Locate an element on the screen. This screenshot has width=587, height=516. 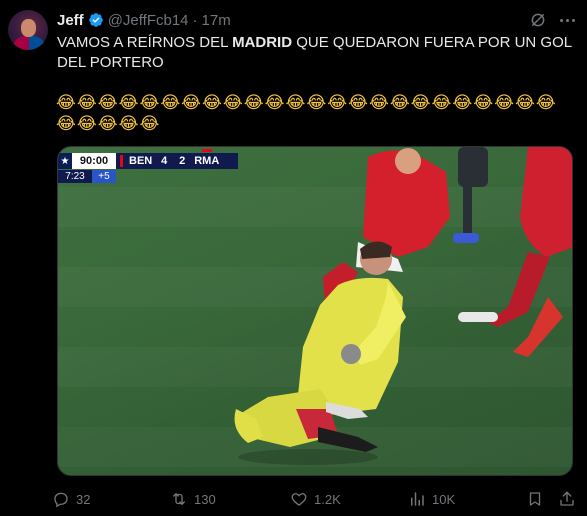
away-color-marker is located at coordinates (207, 150).